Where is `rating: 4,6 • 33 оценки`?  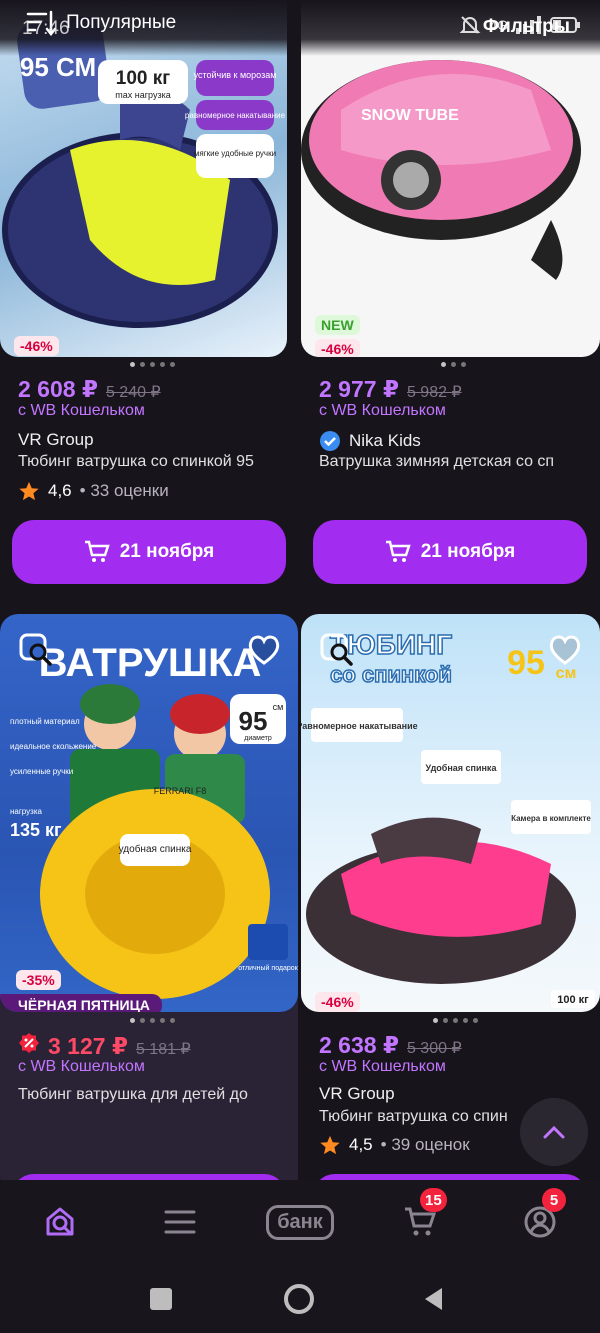 rating: 4,6 • 33 оценки is located at coordinates (93, 491).